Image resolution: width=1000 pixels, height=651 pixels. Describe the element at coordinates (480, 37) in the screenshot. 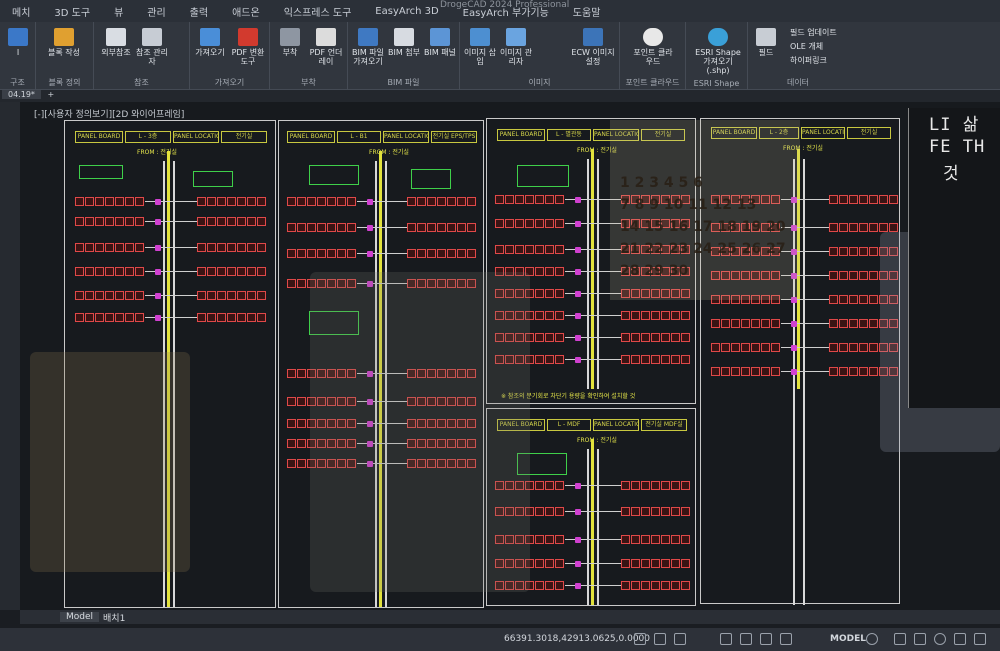

I see `image-icon` at that location.